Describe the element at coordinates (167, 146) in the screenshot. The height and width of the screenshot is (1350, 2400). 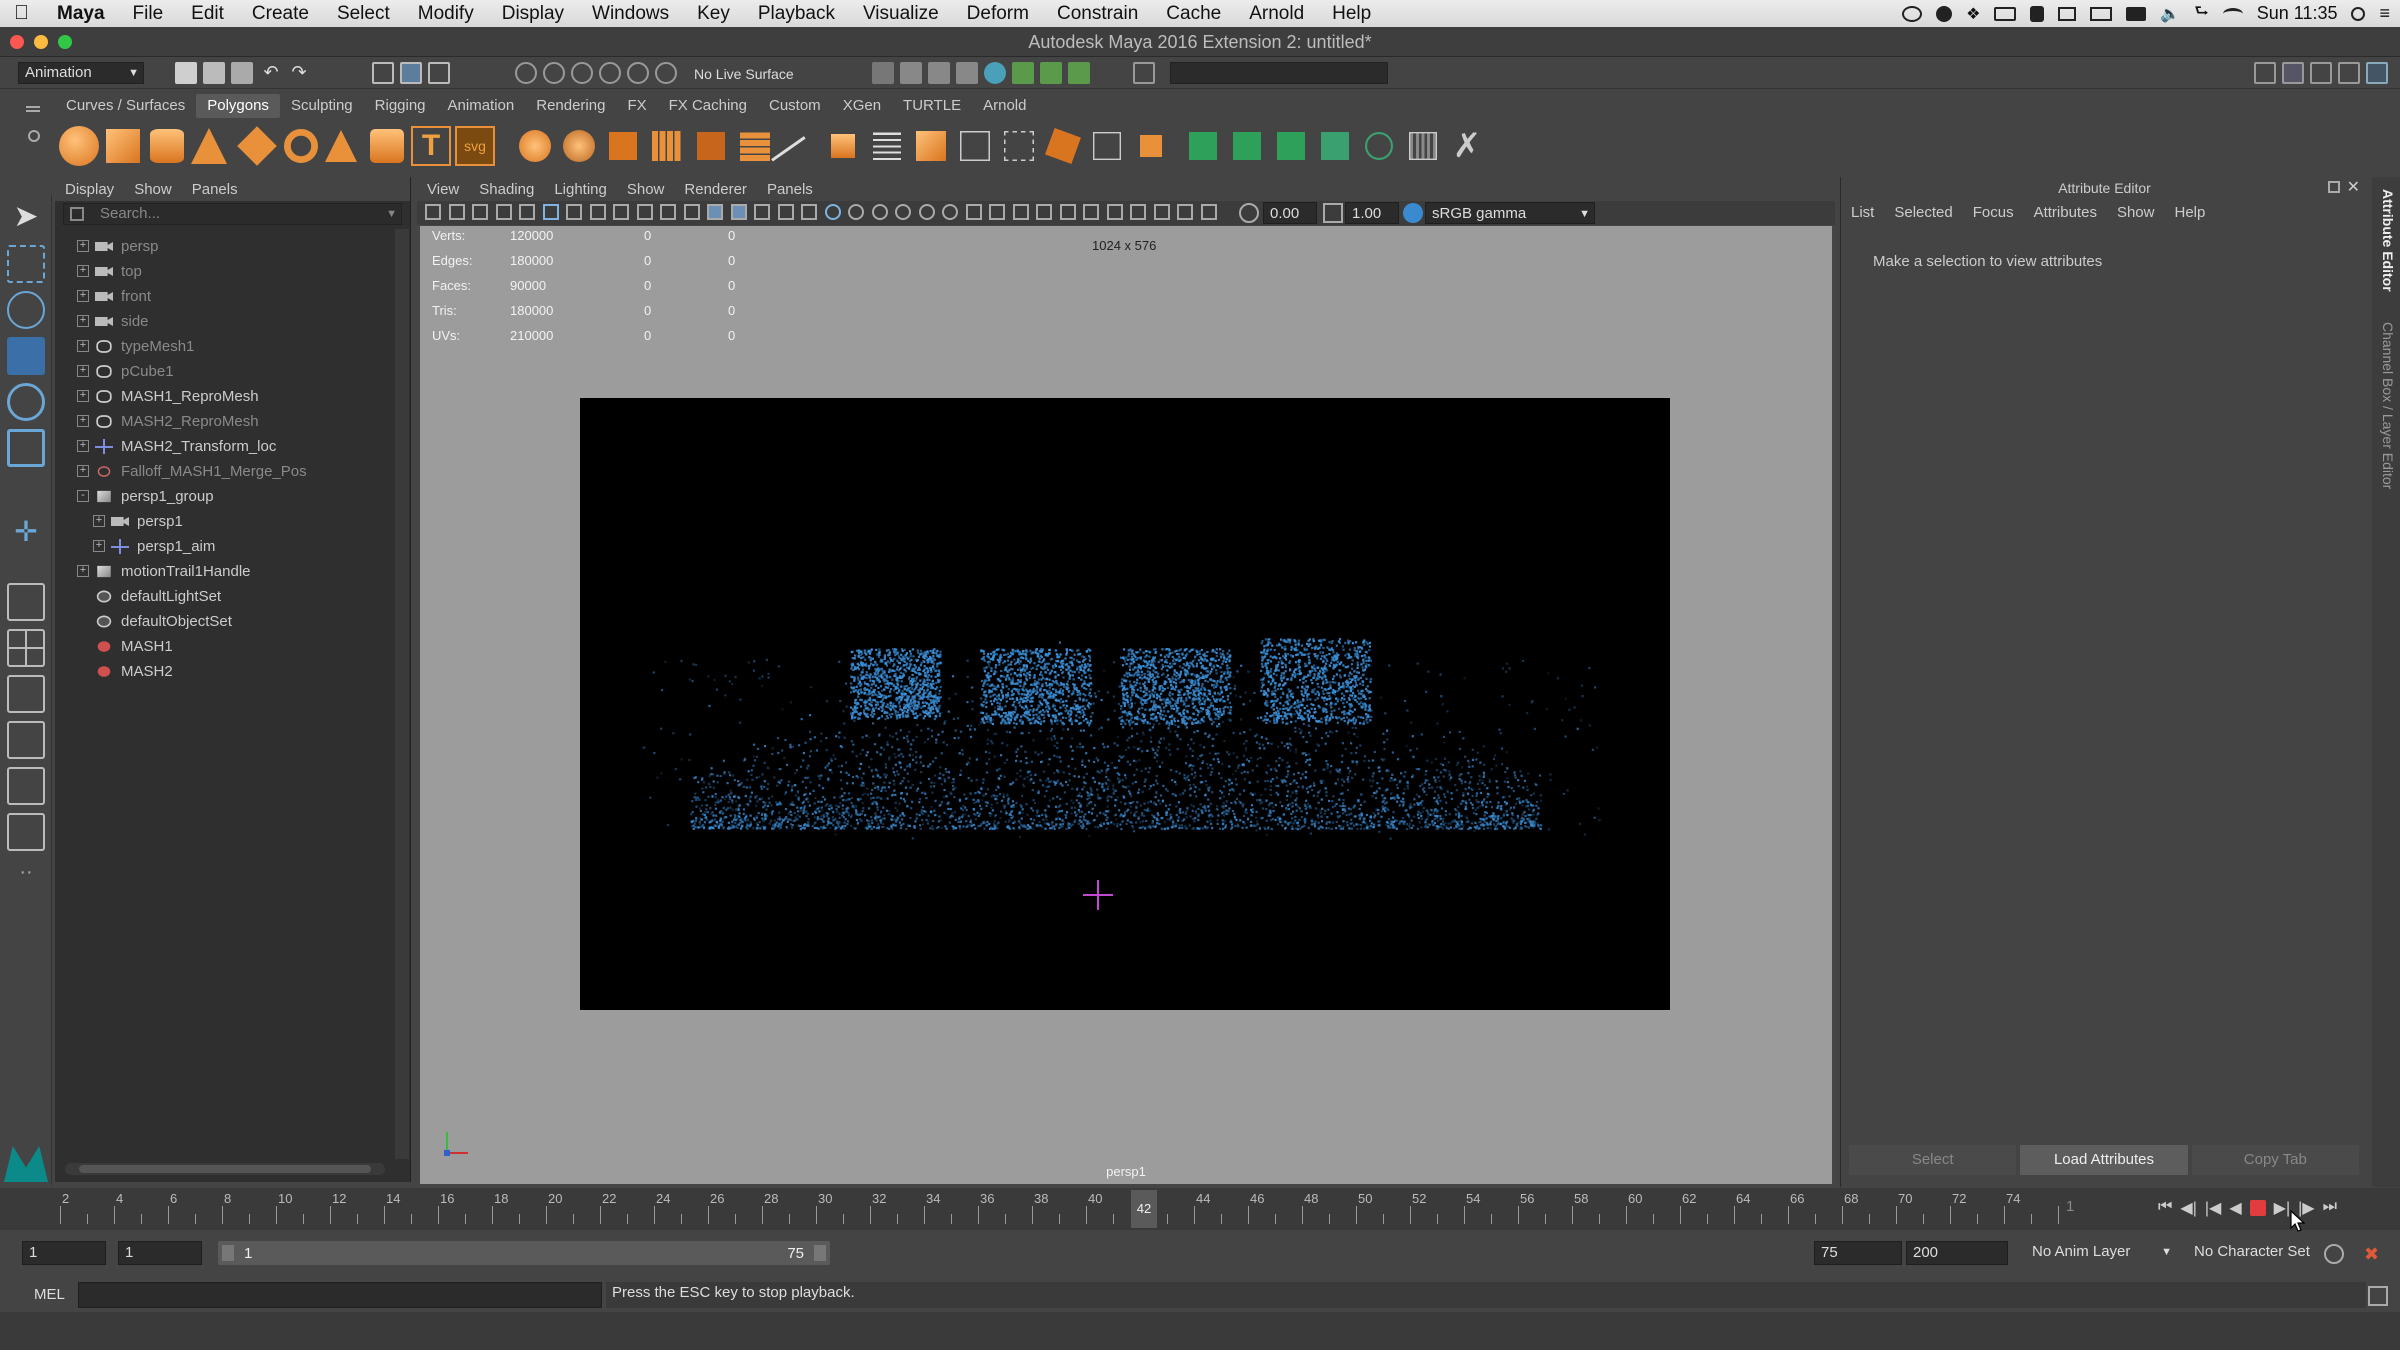
I see `poly-cylinder-icon` at that location.